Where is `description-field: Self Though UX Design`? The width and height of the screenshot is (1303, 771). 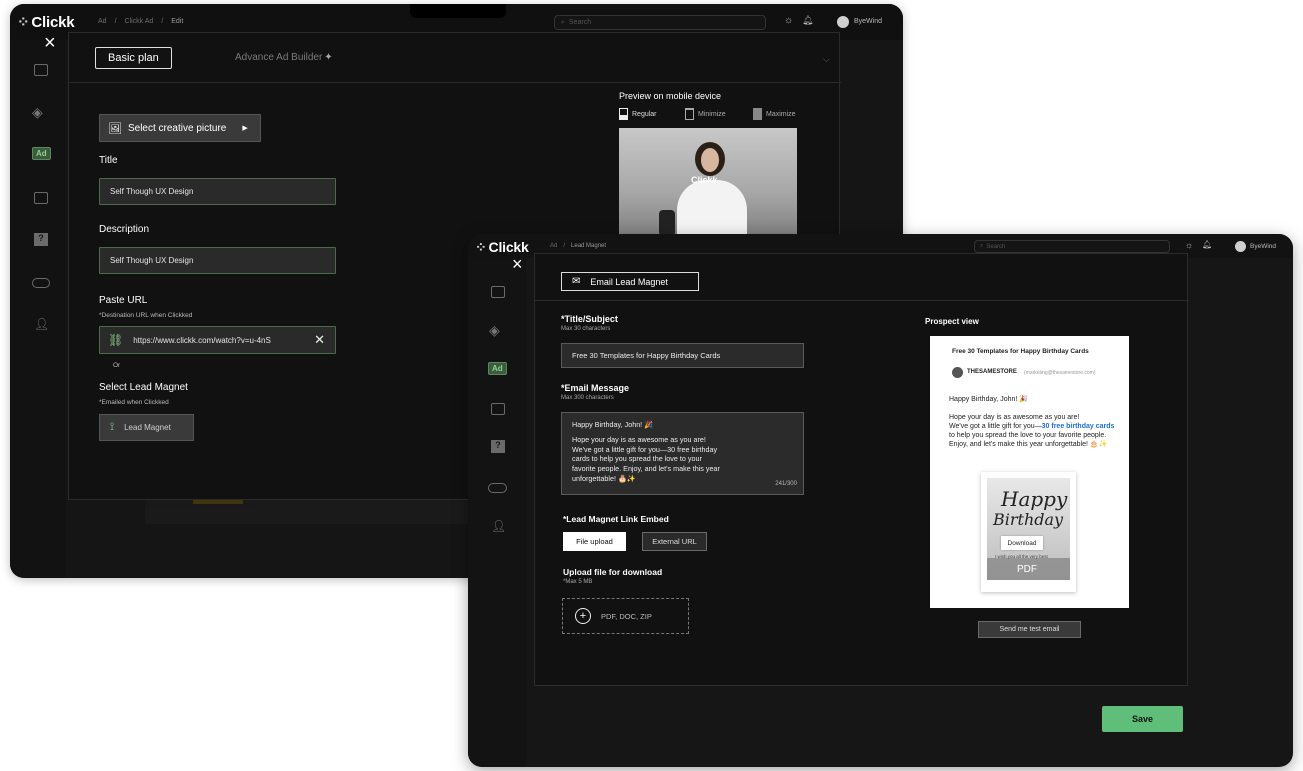
description-field: Self Though UX Design is located at coordinates (217, 260).